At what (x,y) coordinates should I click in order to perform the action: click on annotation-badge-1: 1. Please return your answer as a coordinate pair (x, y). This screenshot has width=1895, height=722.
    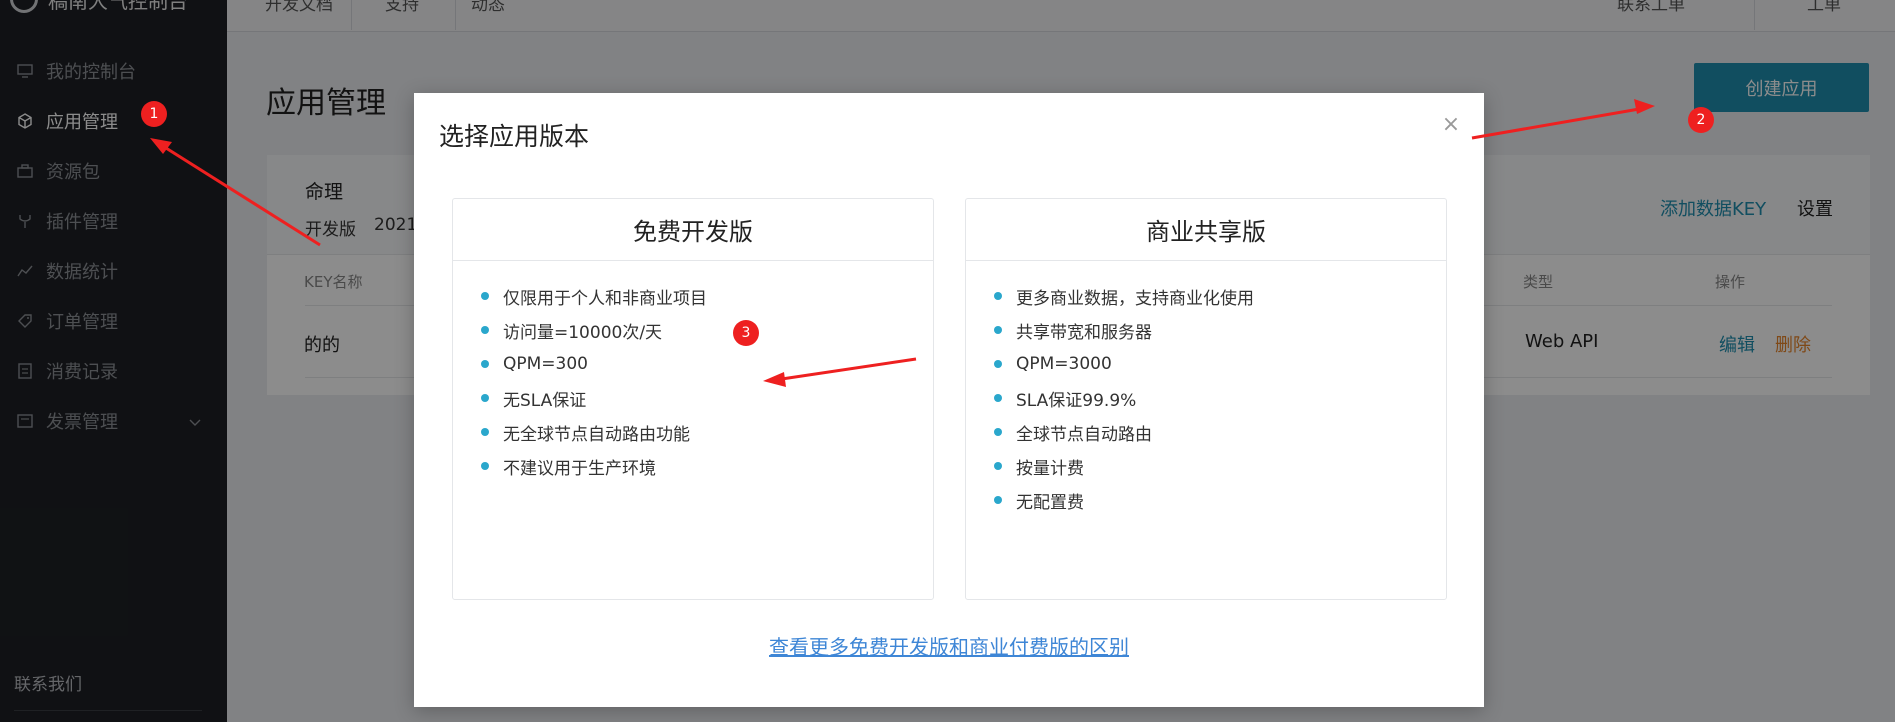
    Looking at the image, I should click on (154, 114).